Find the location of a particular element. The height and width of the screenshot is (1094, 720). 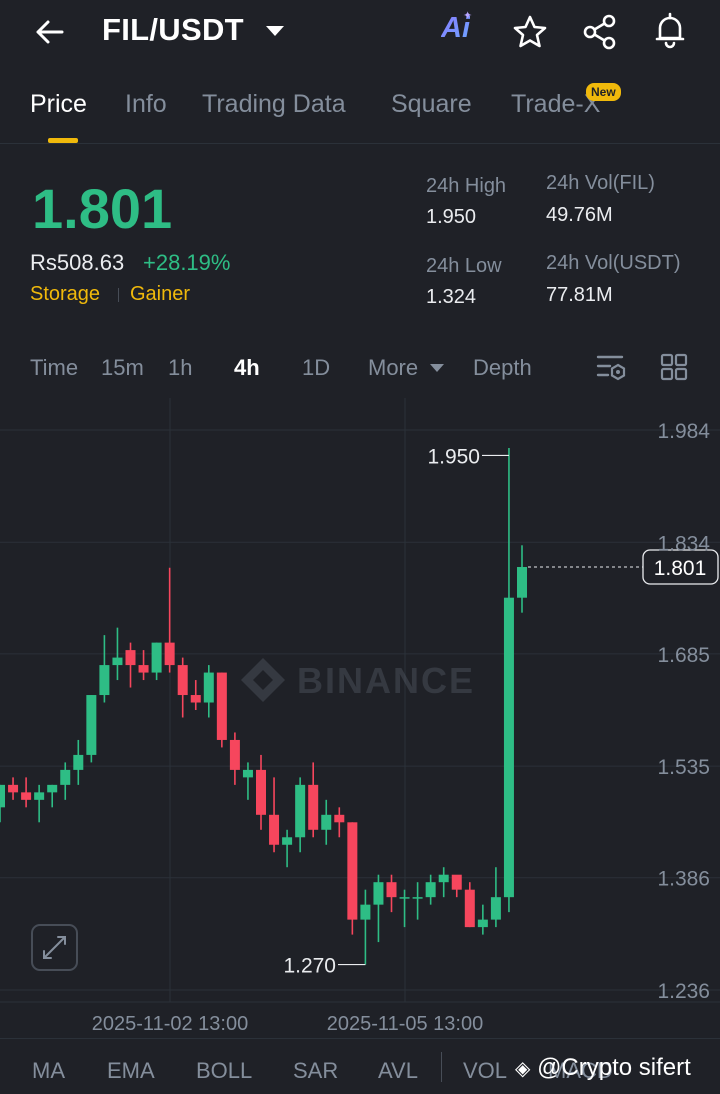

star-icon is located at coordinates (530, 32).